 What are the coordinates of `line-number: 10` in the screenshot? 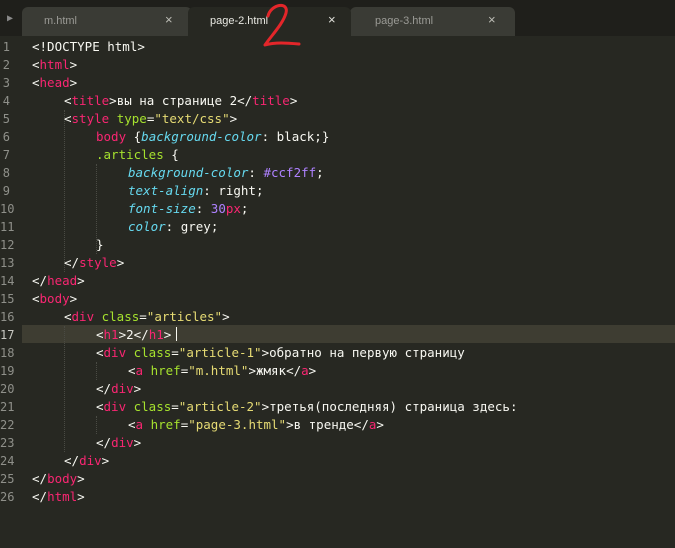 It's located at (7, 209).